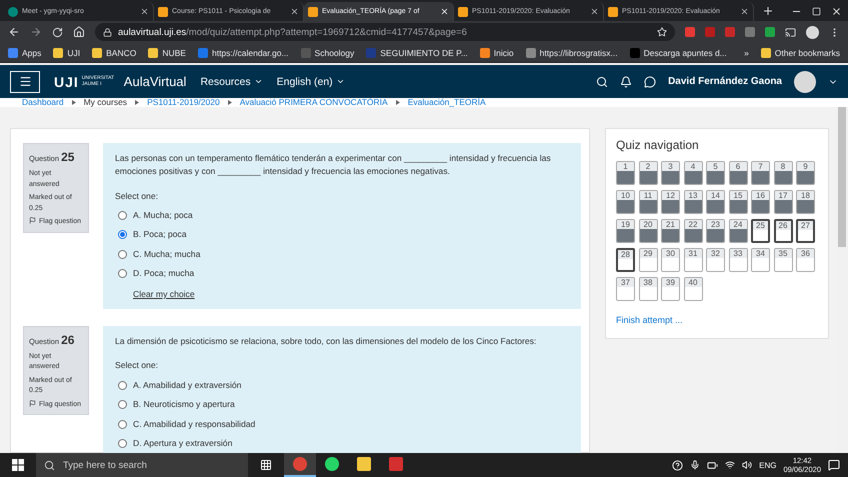  I want to click on question-nav-button: 28, so click(625, 260).